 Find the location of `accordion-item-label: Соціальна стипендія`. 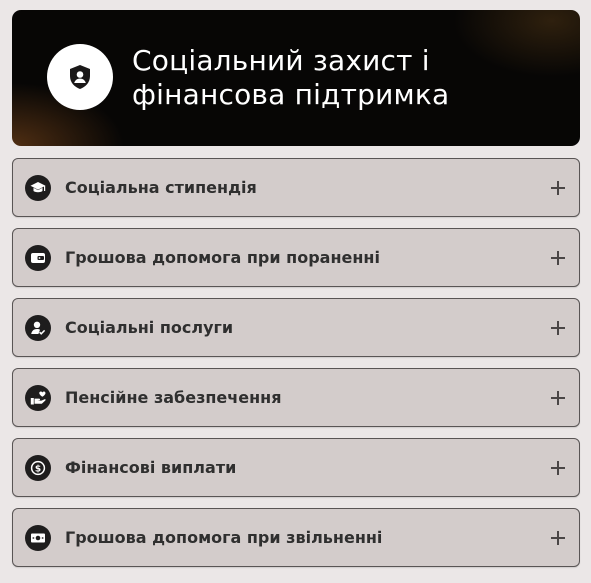

accordion-item-label: Соціальна стипендія is located at coordinates (161, 187).